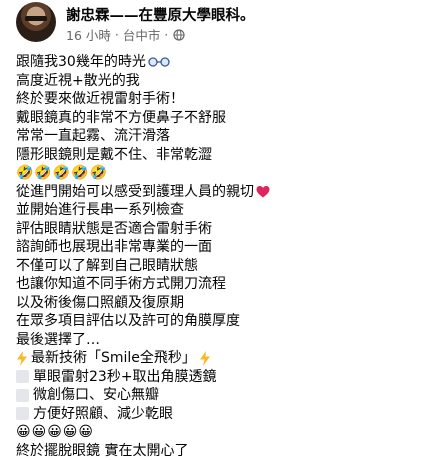  I want to click on post-line: 也讓你知道不同手術方式開刀流程, so click(121, 284).